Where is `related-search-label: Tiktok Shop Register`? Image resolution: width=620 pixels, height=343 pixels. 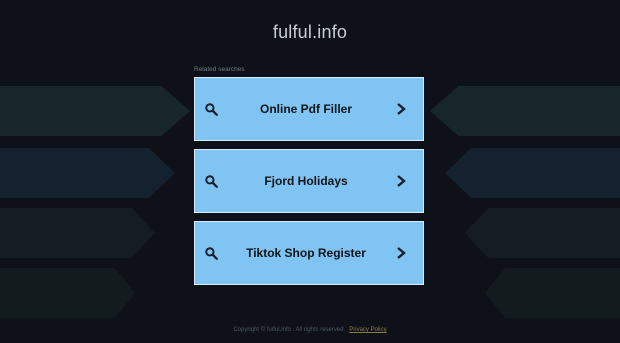
related-search-label: Tiktok Shop Register is located at coordinates (306, 253).